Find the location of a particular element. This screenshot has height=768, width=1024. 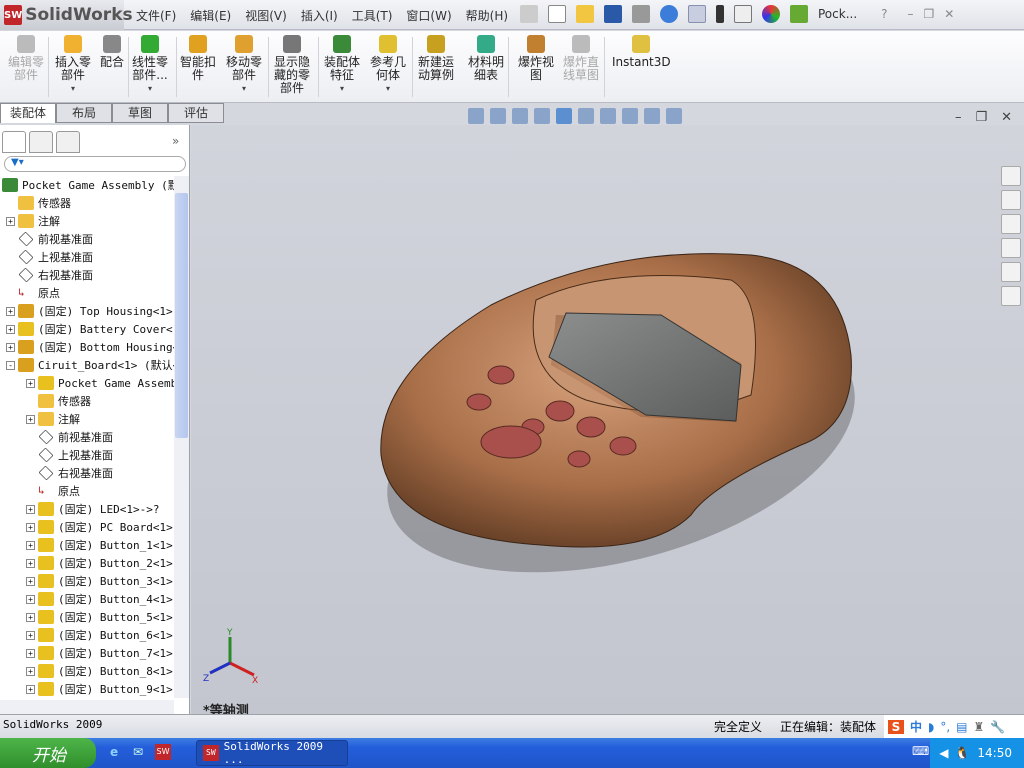

collapse-icon: - is located at coordinates (10, 365).